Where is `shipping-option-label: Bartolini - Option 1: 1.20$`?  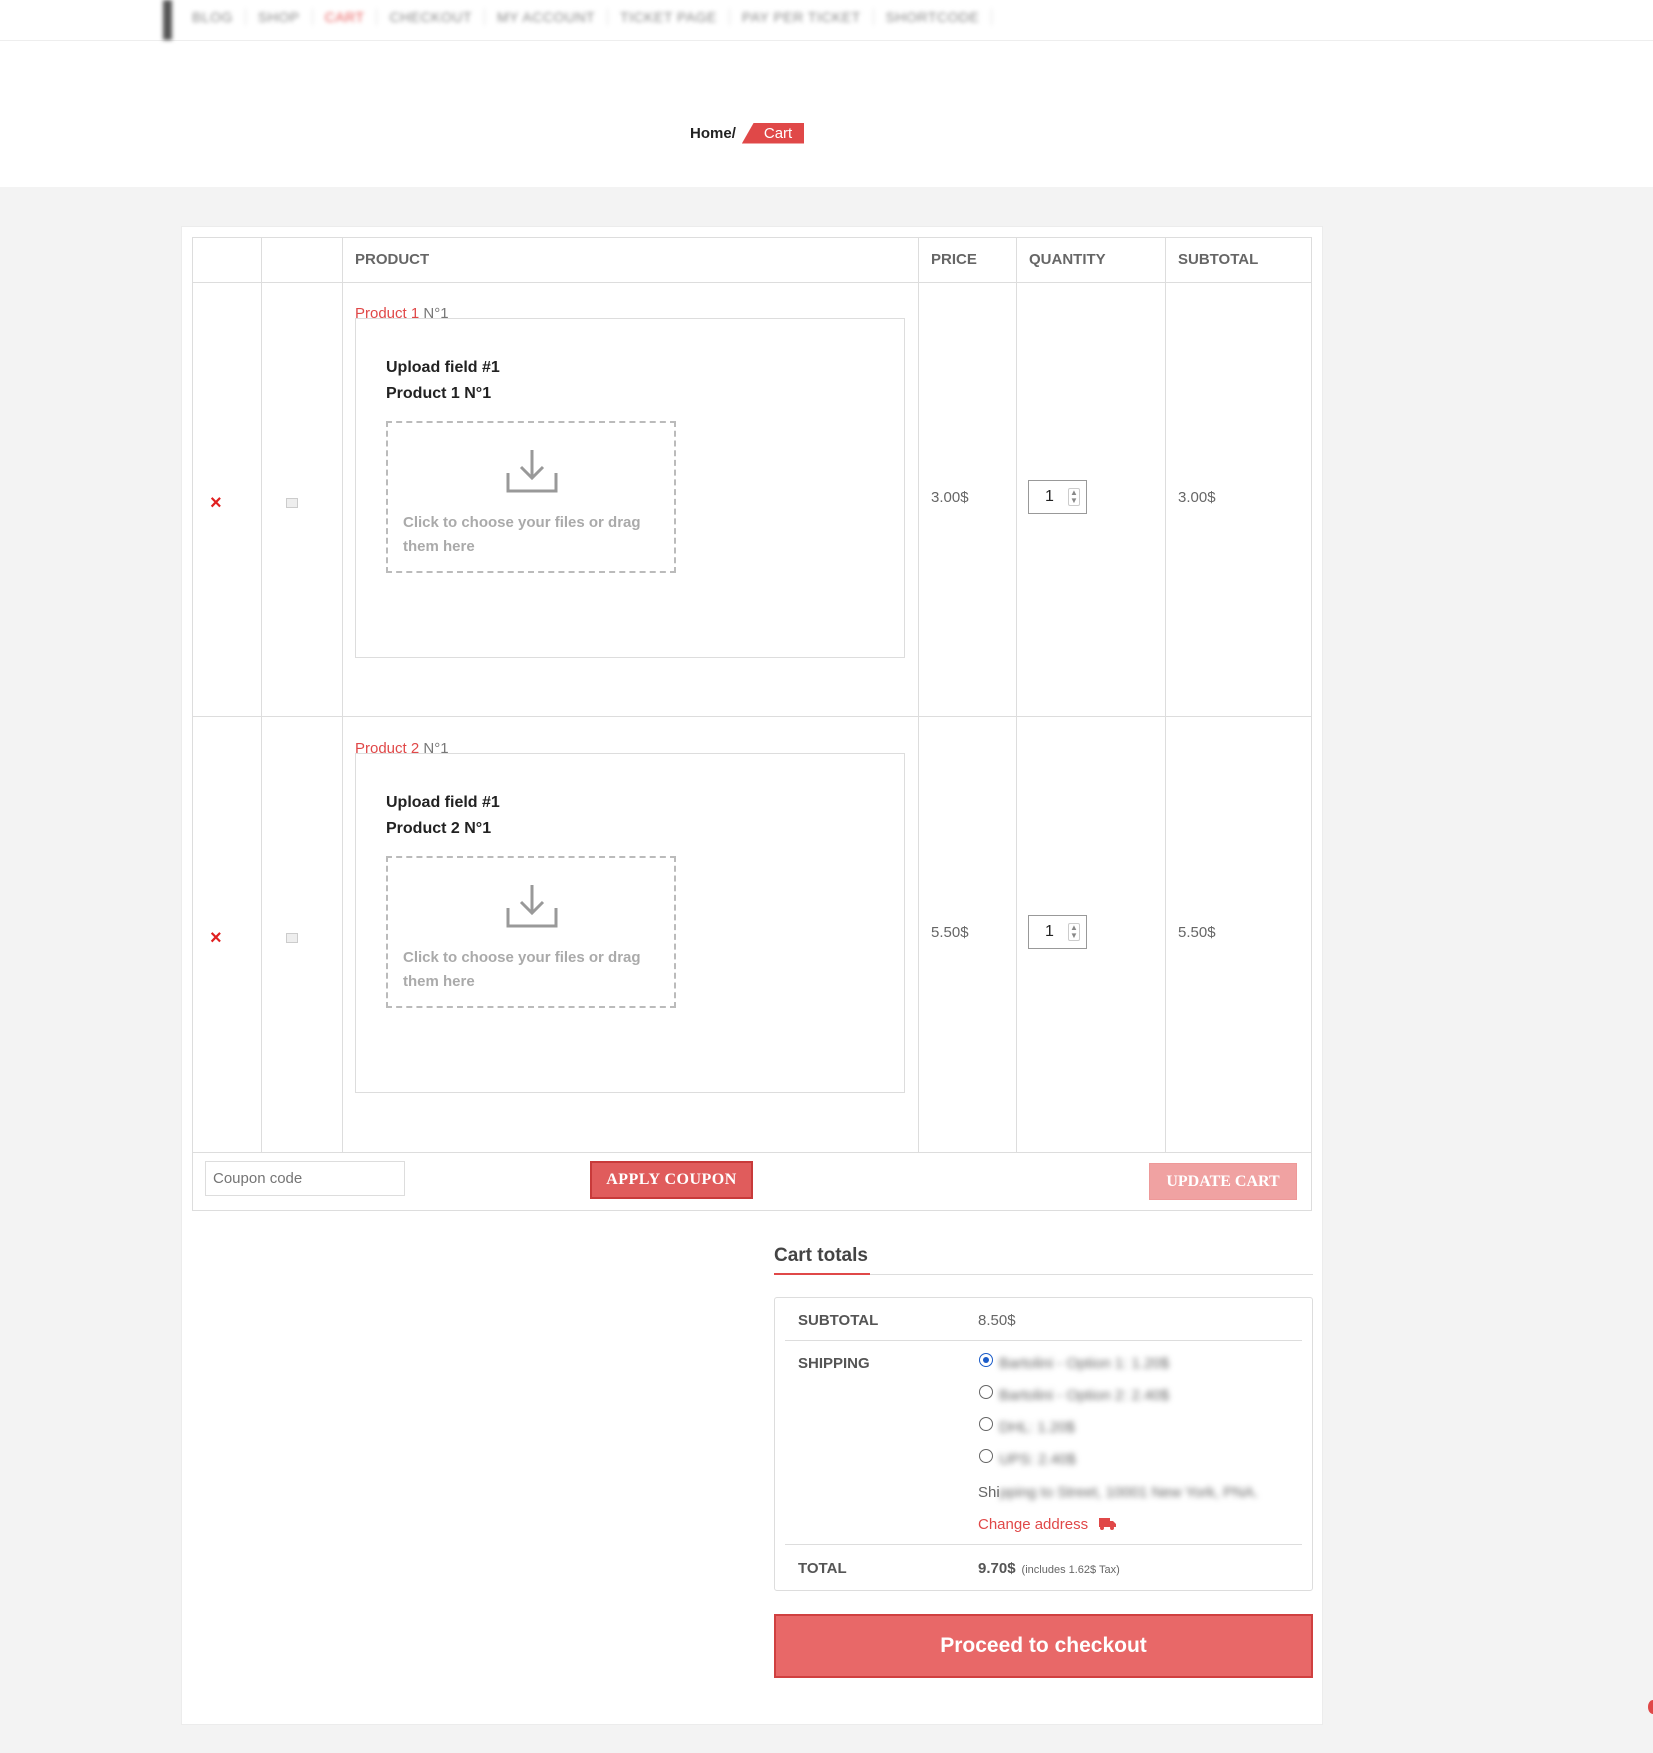
shipping-option-label: Bartolini - Option 1: 1.20$ is located at coordinates (1084, 1363).